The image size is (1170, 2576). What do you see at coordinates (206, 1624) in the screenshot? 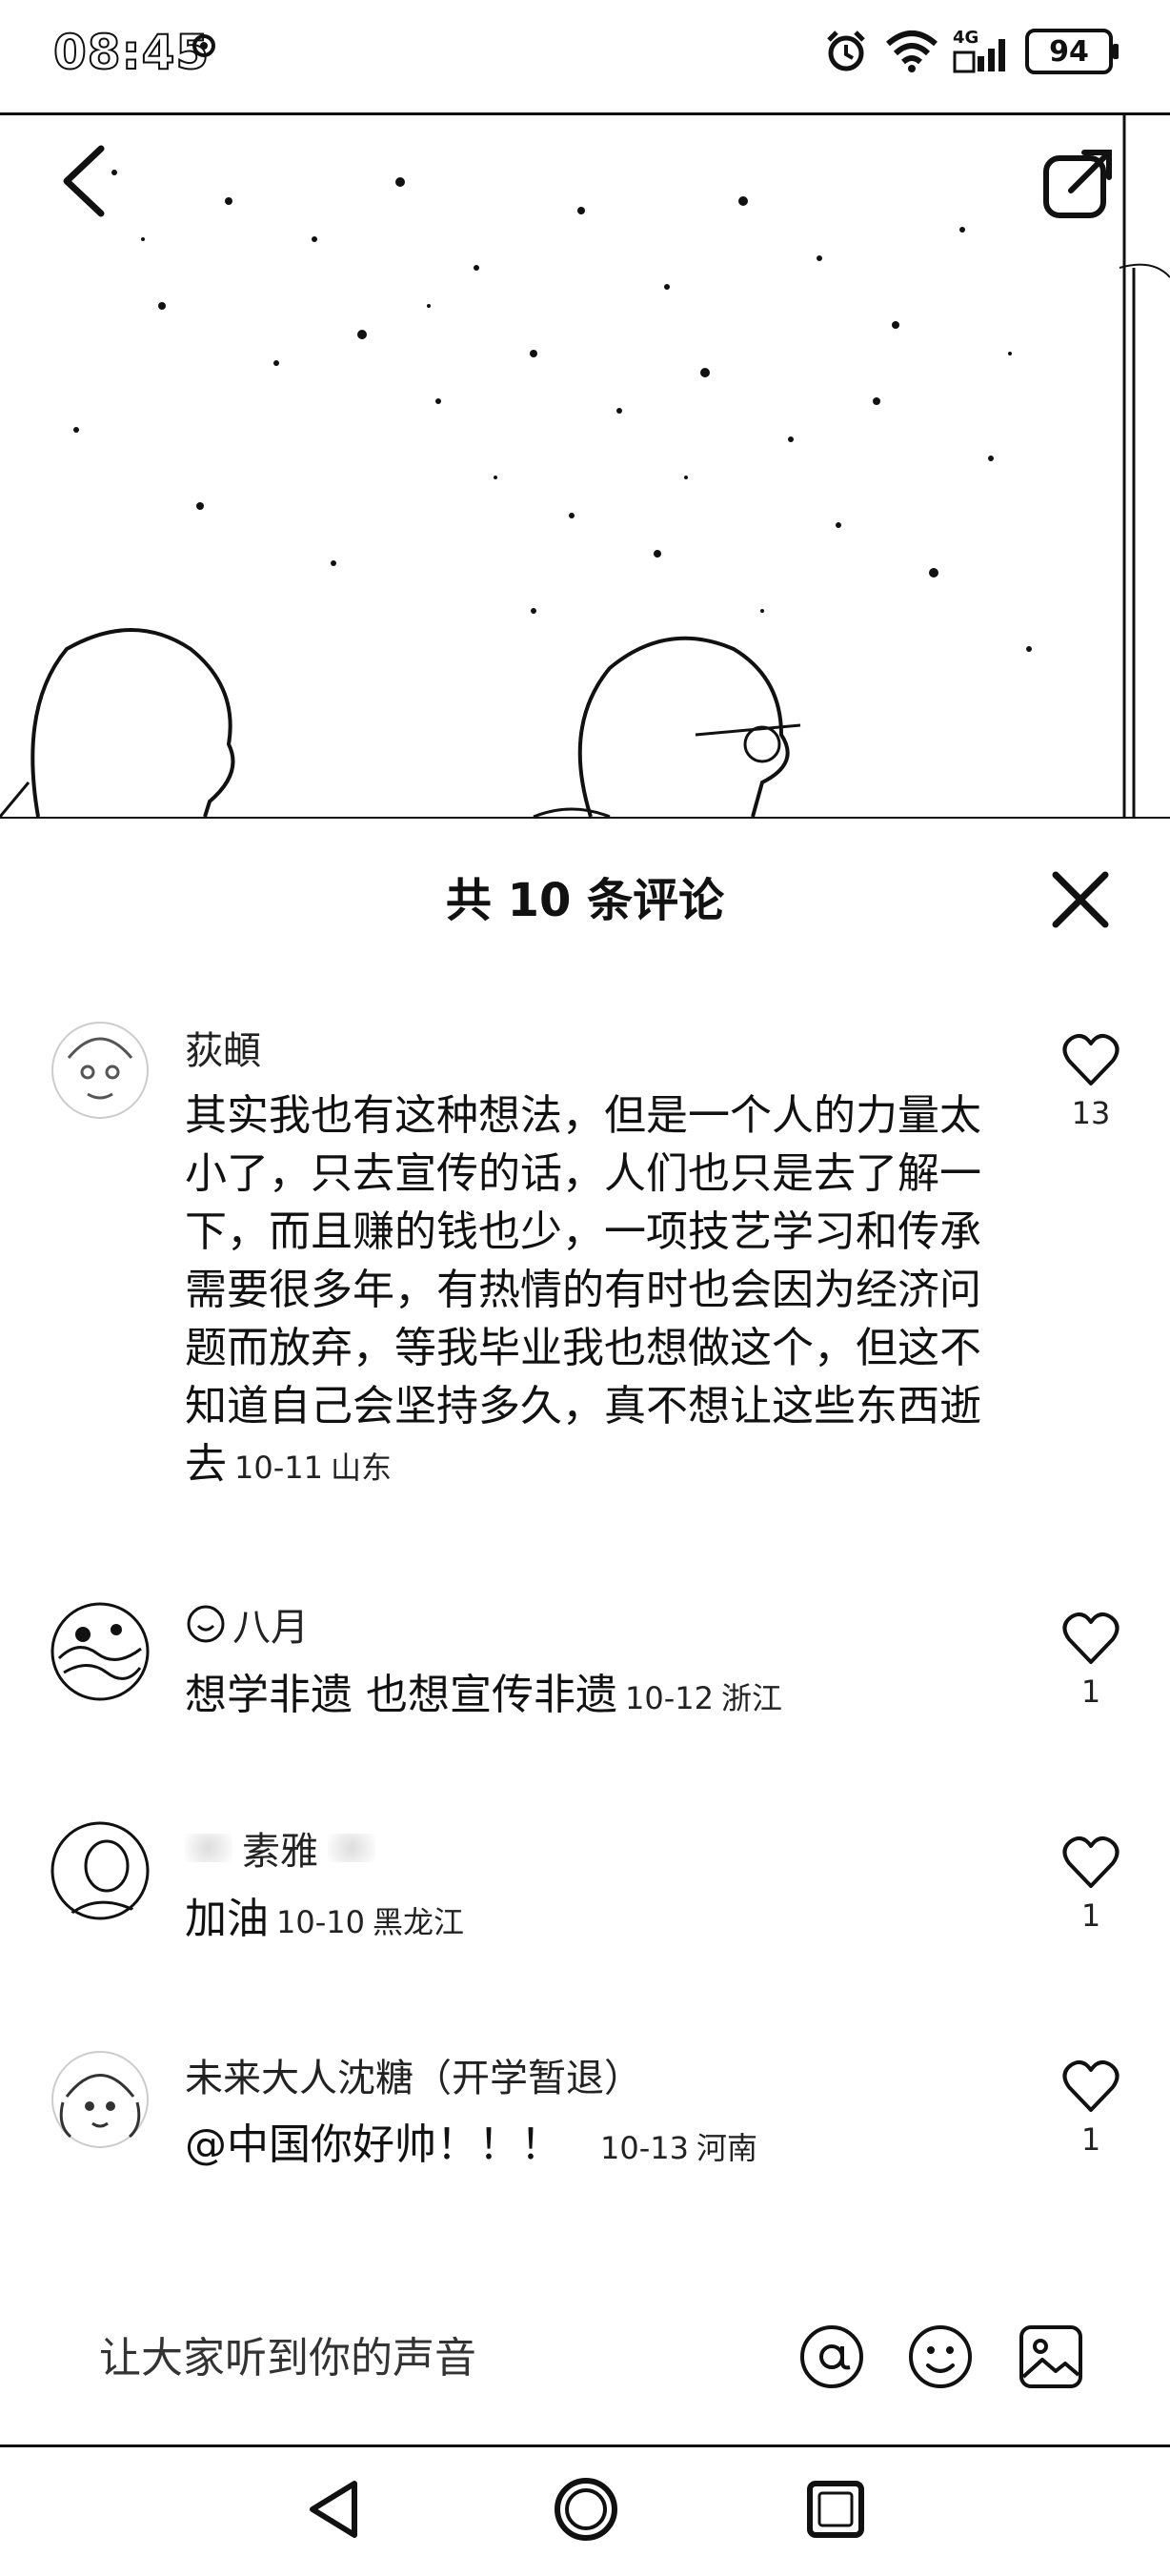
I see `badge-icon` at bounding box center [206, 1624].